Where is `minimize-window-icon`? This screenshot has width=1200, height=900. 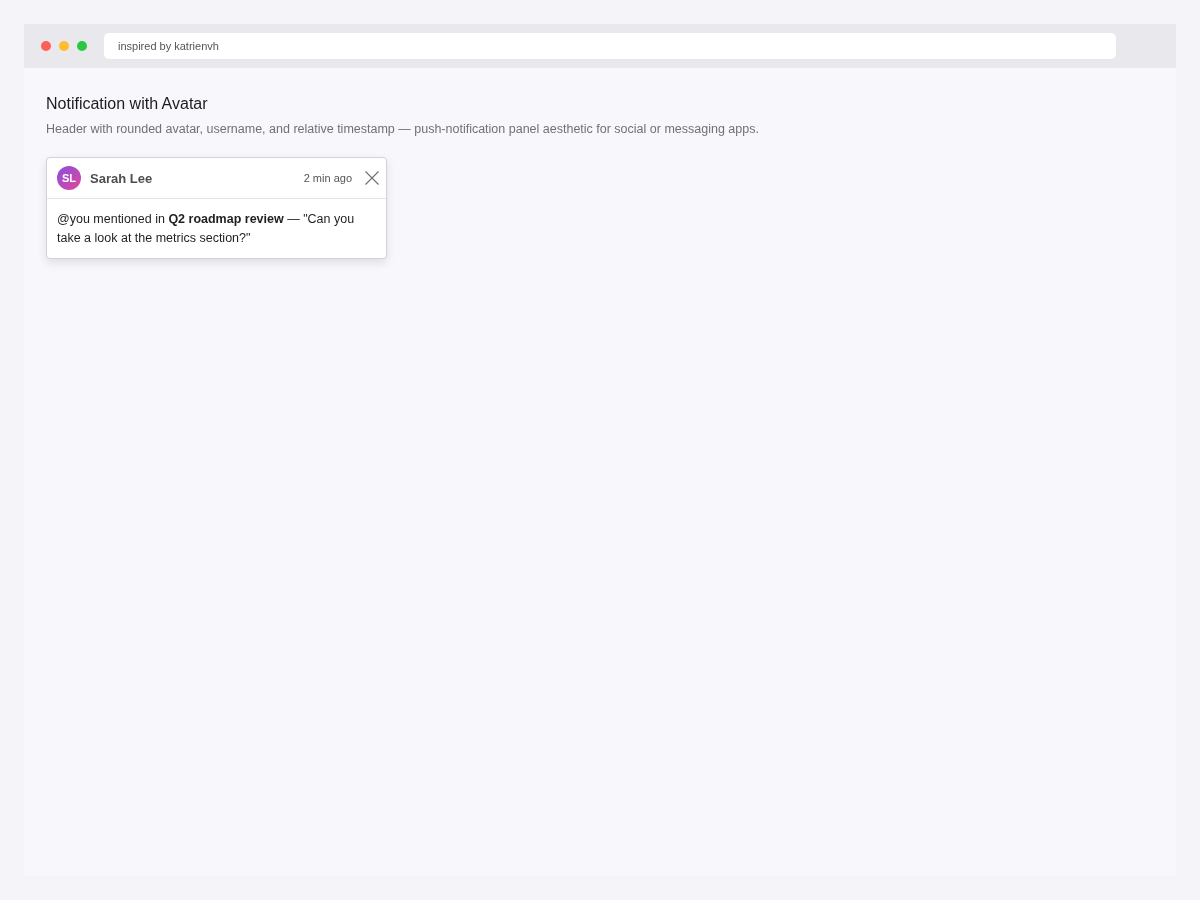 minimize-window-icon is located at coordinates (64, 46).